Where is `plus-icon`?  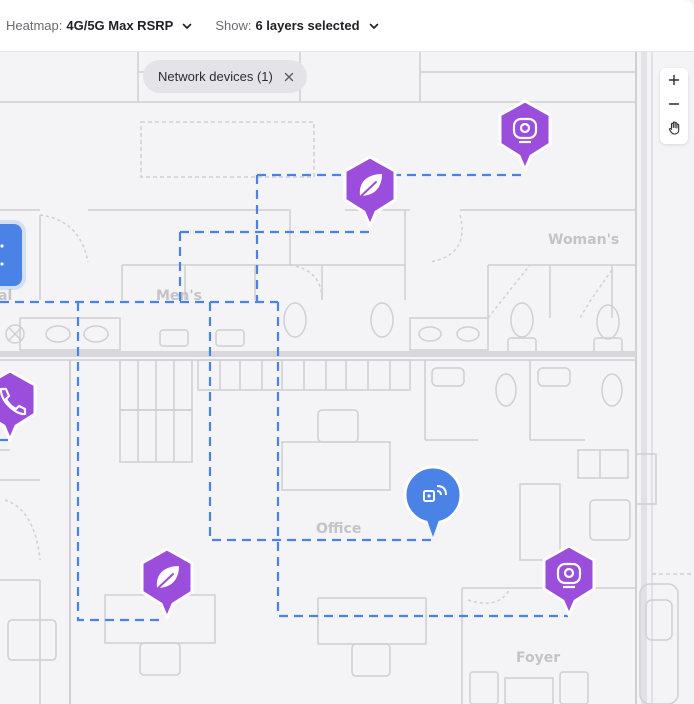 plus-icon is located at coordinates (674, 80).